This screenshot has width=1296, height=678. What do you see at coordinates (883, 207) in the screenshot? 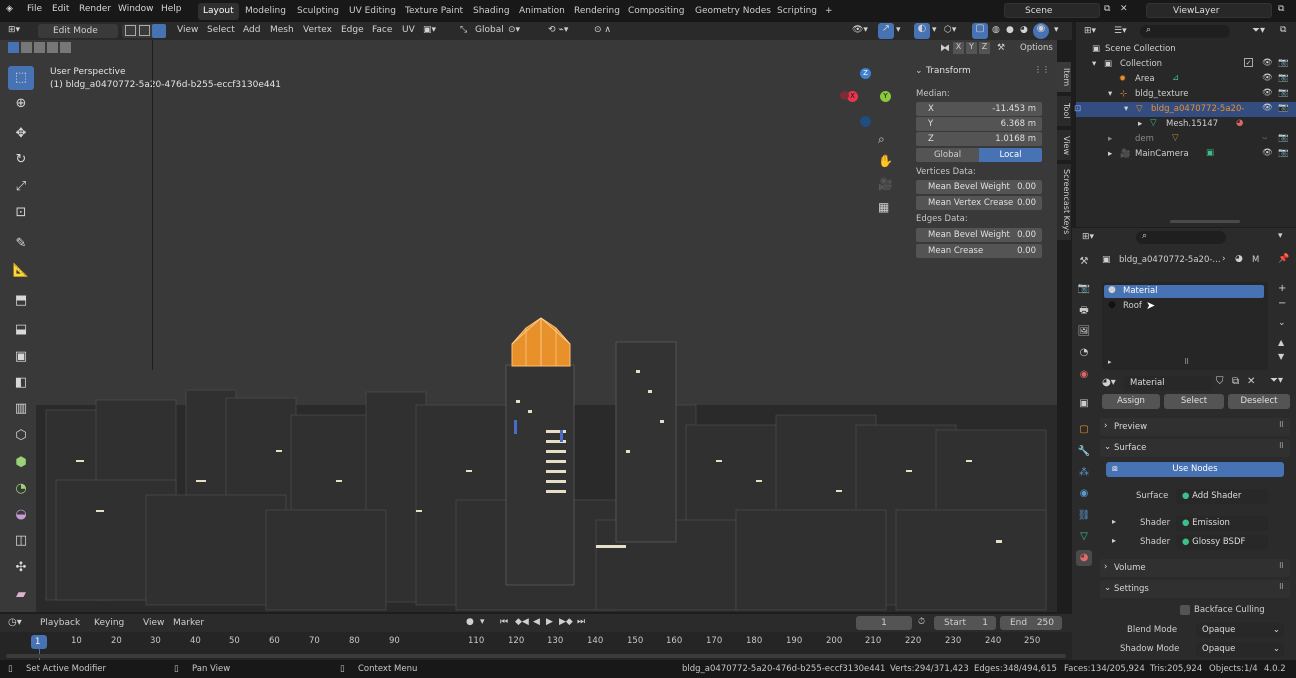
I see `ortho-grid-icon: ▦` at bounding box center [883, 207].